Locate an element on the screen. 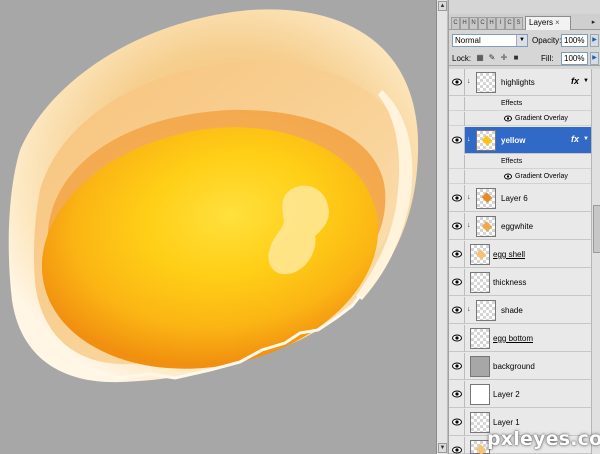 Image resolution: width=600 pixels, height=454 pixels. layer-row-eggwhite: ↓ eggwhite is located at coordinates (520, 226).